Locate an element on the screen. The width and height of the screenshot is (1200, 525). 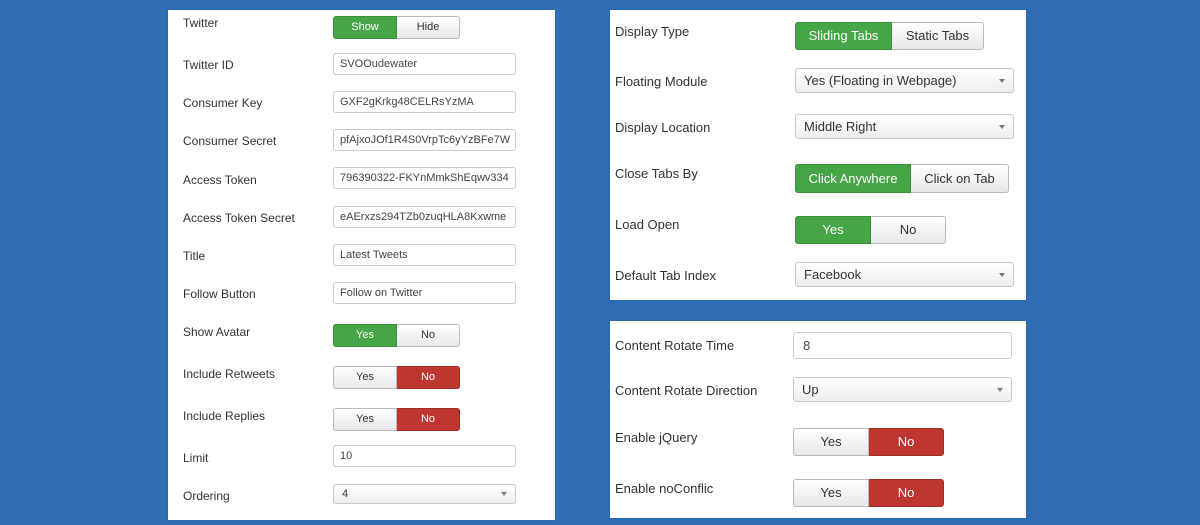
content-rotate-time-label: Content Rotate Time is located at coordinates (675, 345).